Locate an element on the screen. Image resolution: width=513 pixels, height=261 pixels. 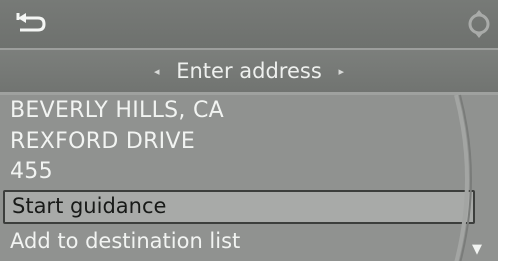
back-arrow-icon is located at coordinates (31, 22).